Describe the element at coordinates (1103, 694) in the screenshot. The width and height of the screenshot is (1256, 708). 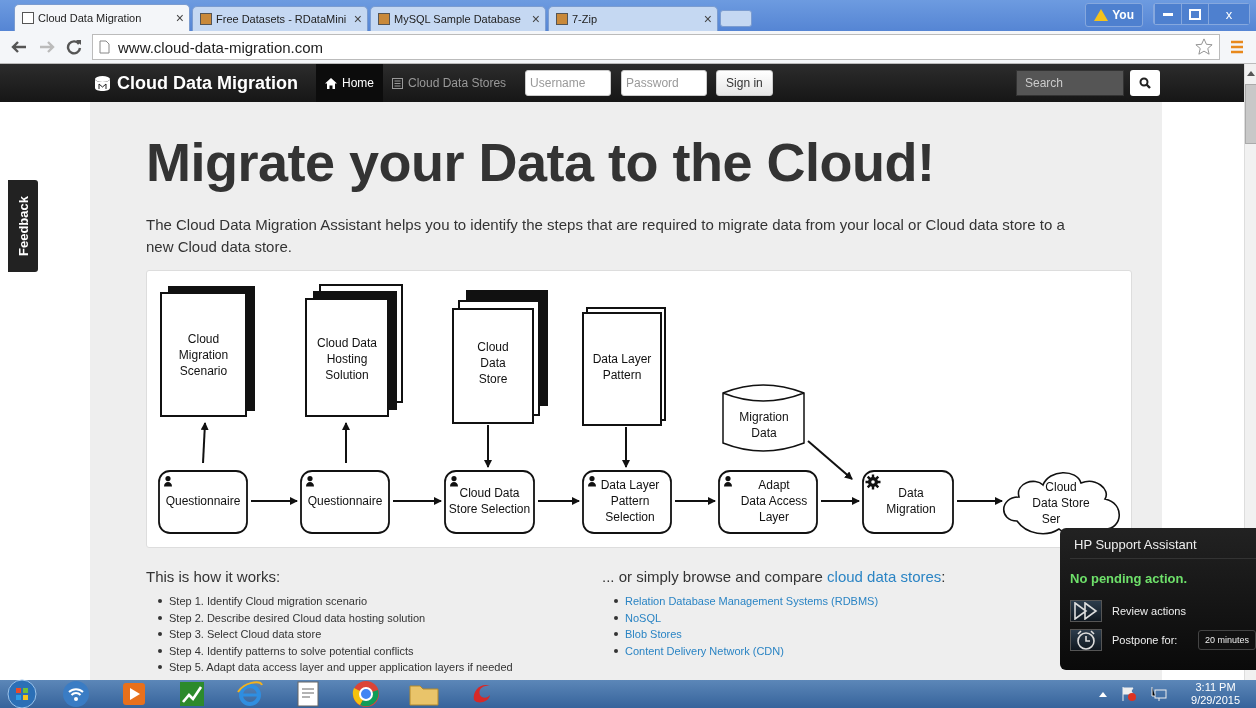
I see `show-hidden-icons` at that location.